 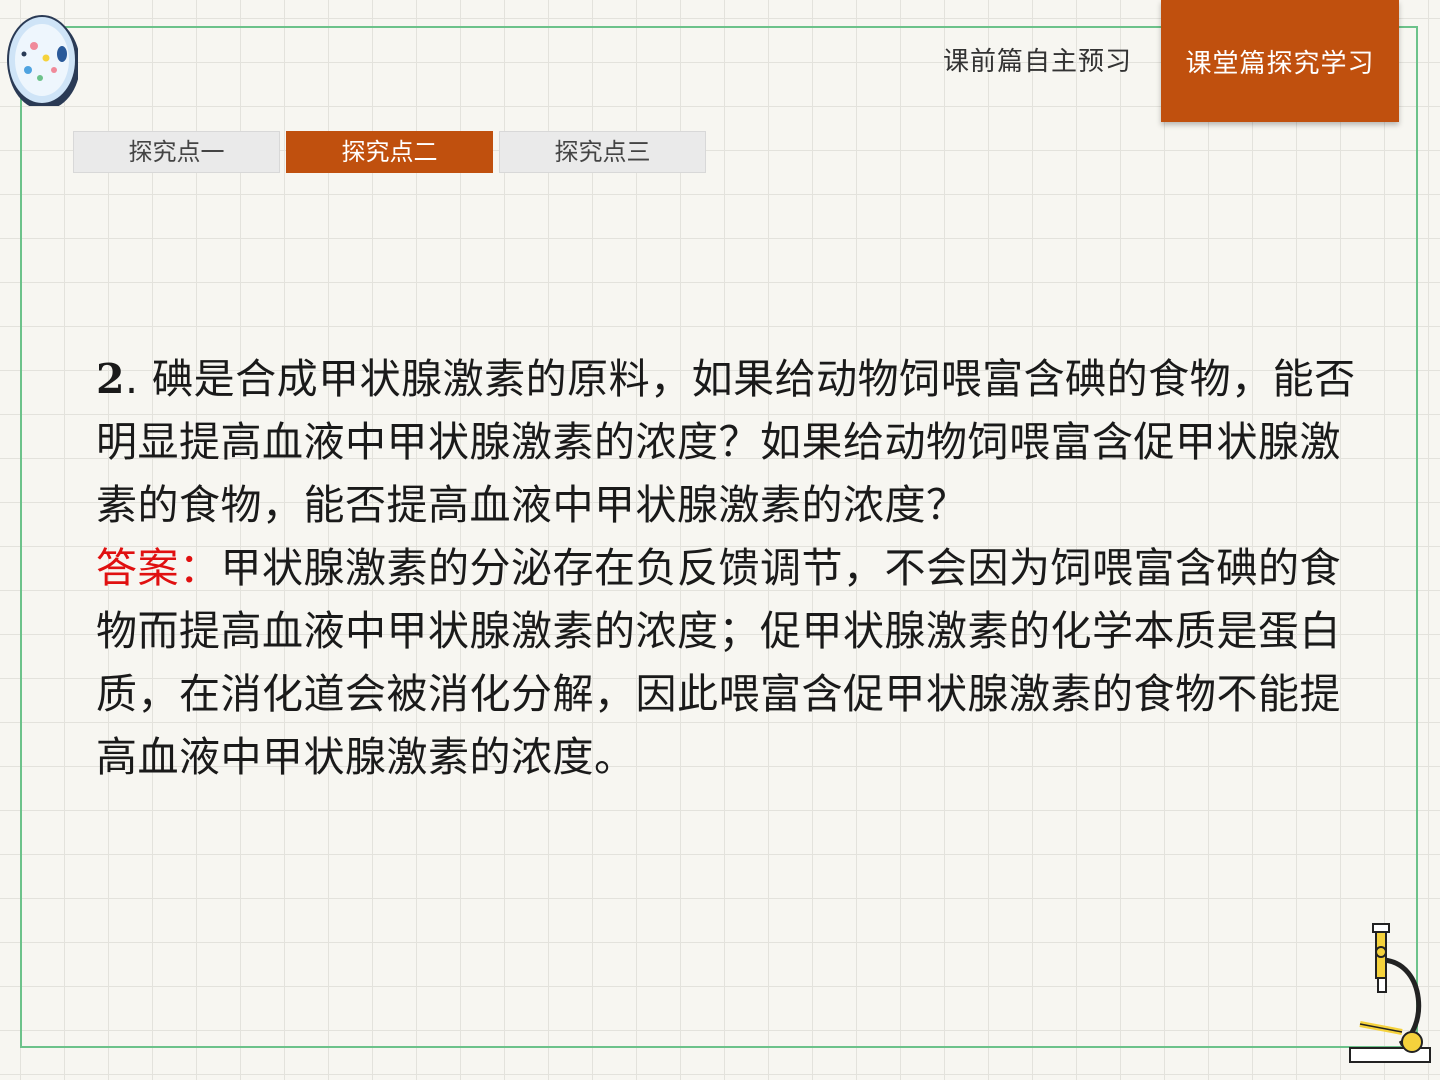 What do you see at coordinates (602, 152) in the screenshot?
I see `tab-point-3: 探究点三` at bounding box center [602, 152].